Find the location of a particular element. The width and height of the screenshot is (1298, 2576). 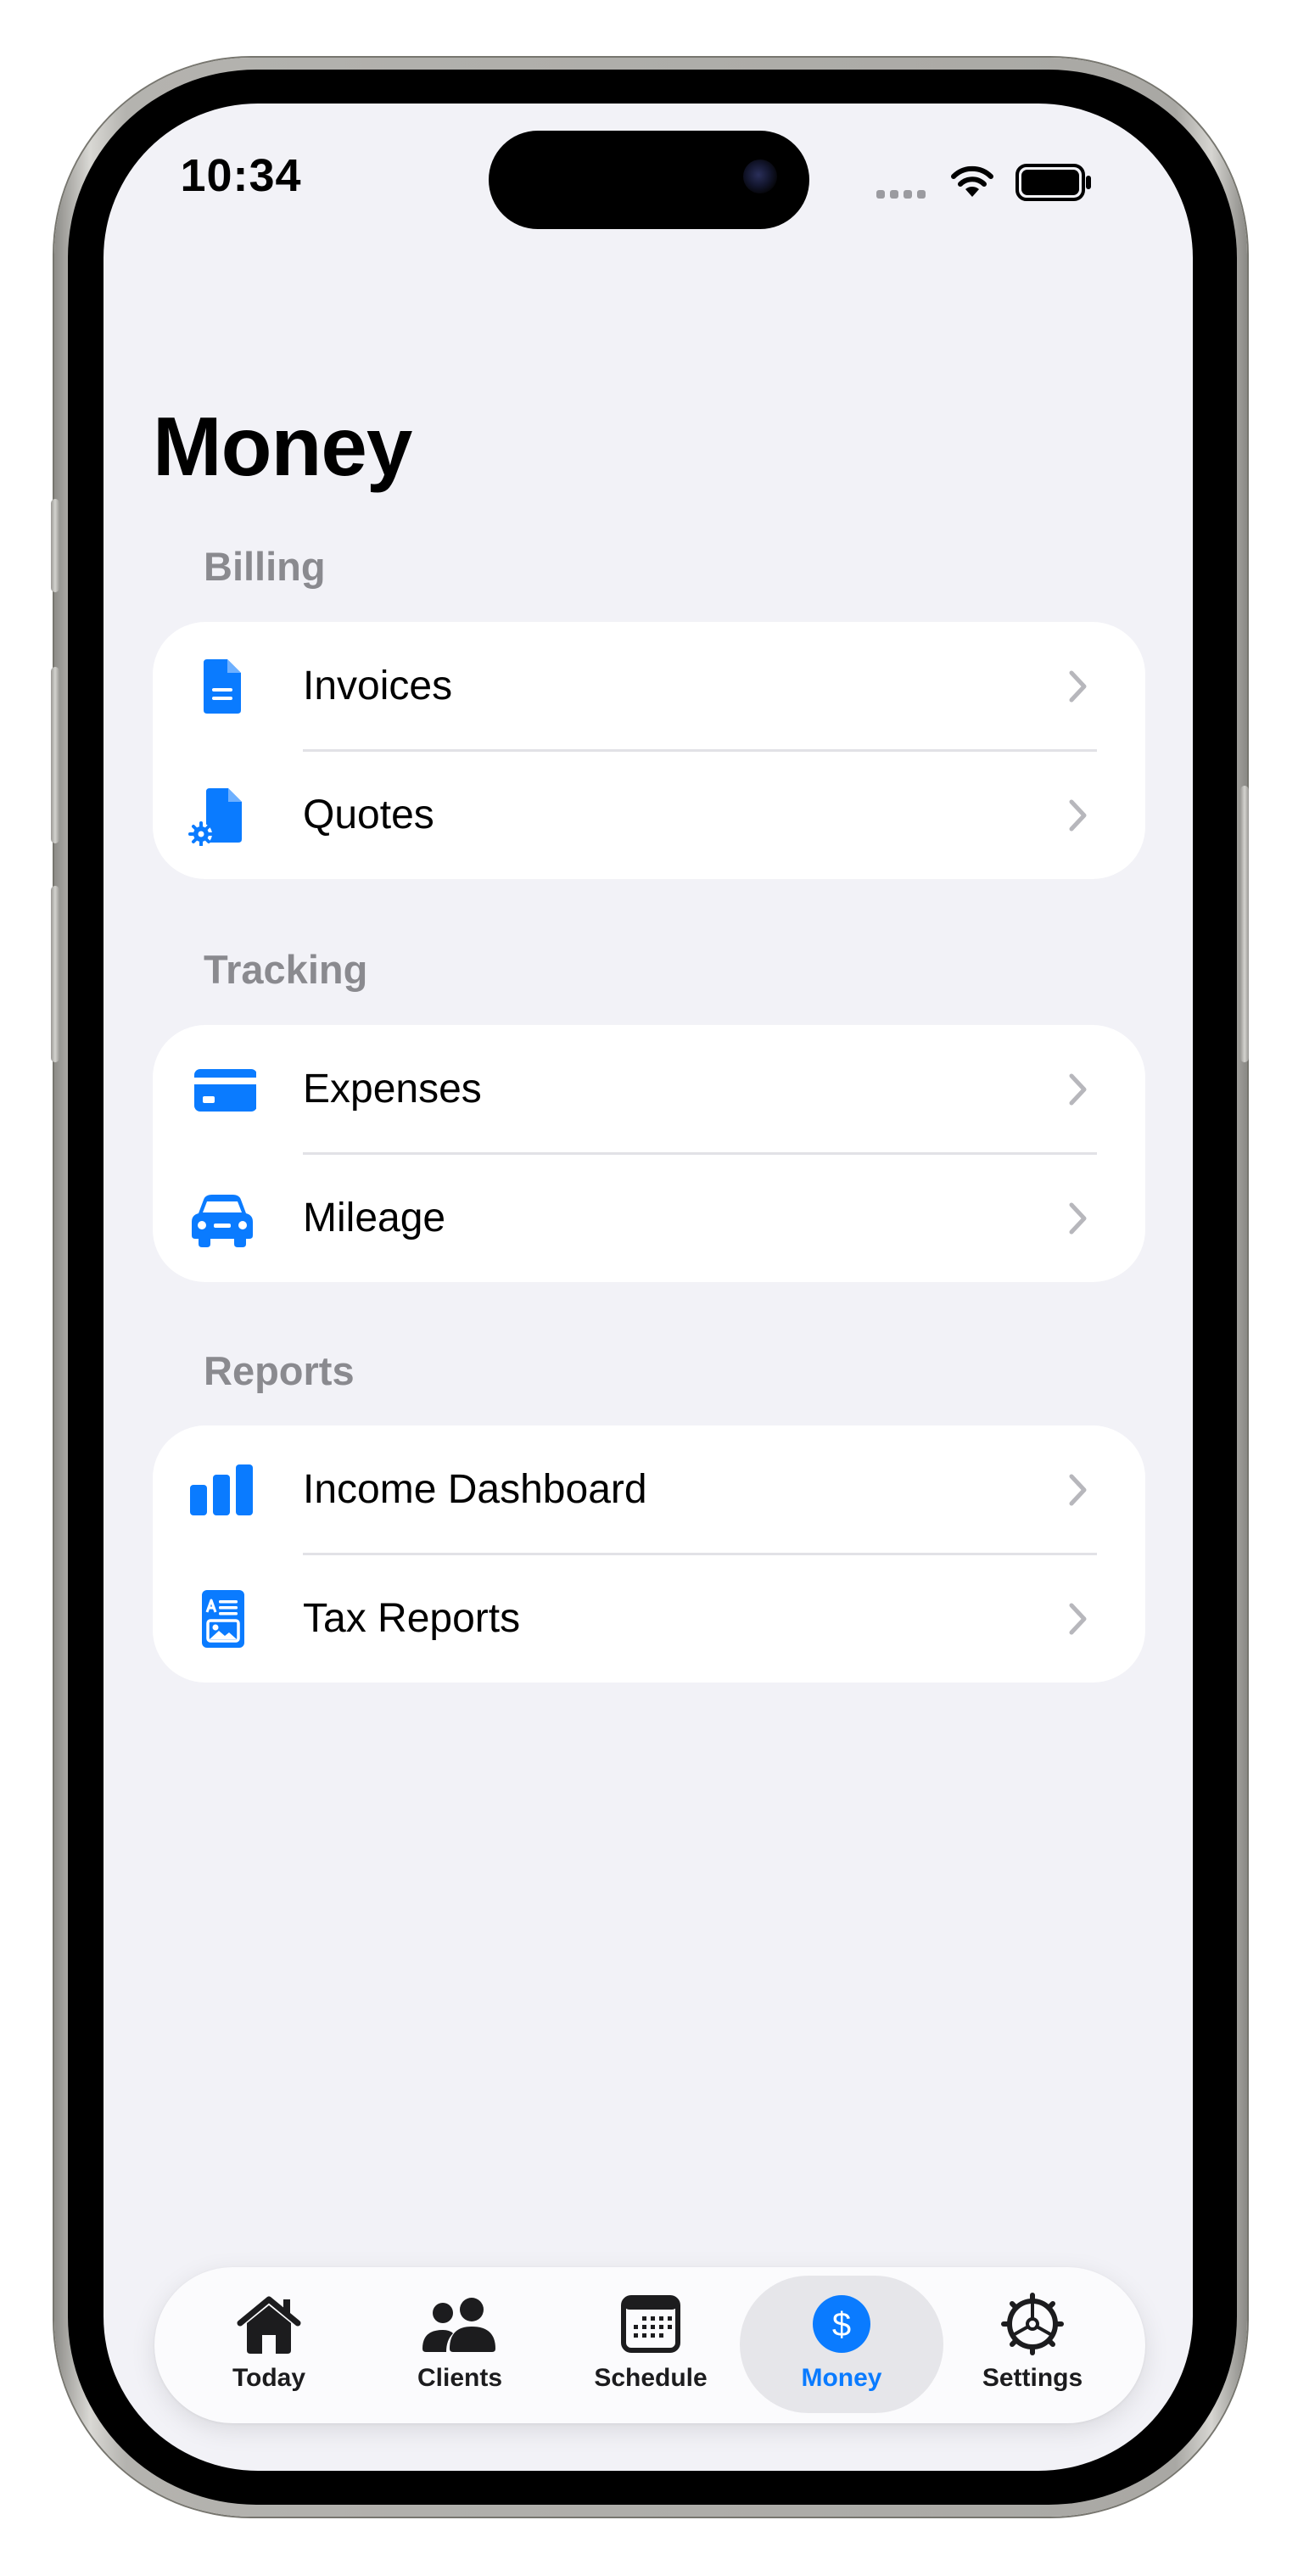

credit-card-icon is located at coordinates (225, 1090).